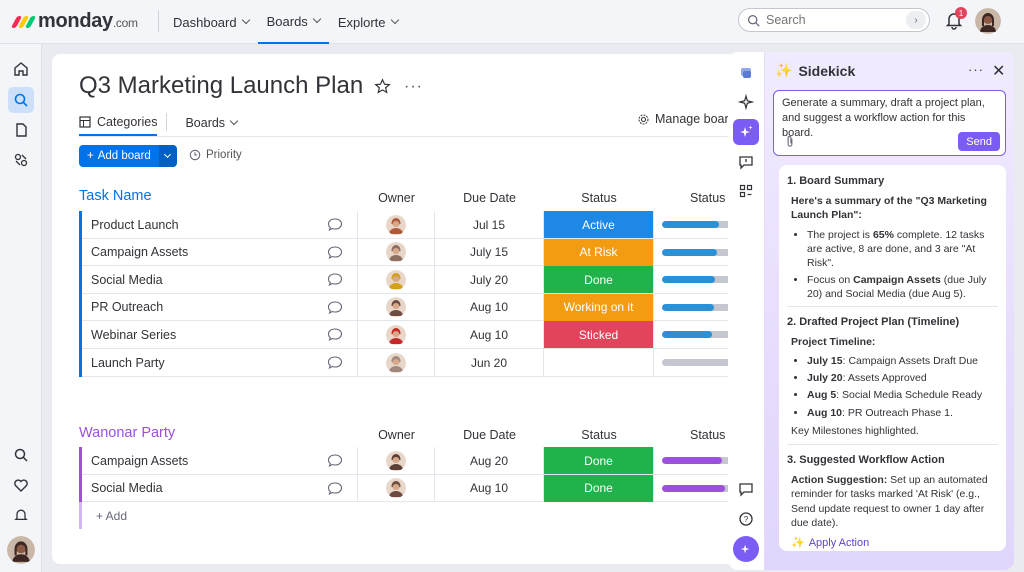 The image size is (1024, 572). What do you see at coordinates (211, 22) in the screenshot?
I see `nav-dashboard: Dashboard` at bounding box center [211, 22].